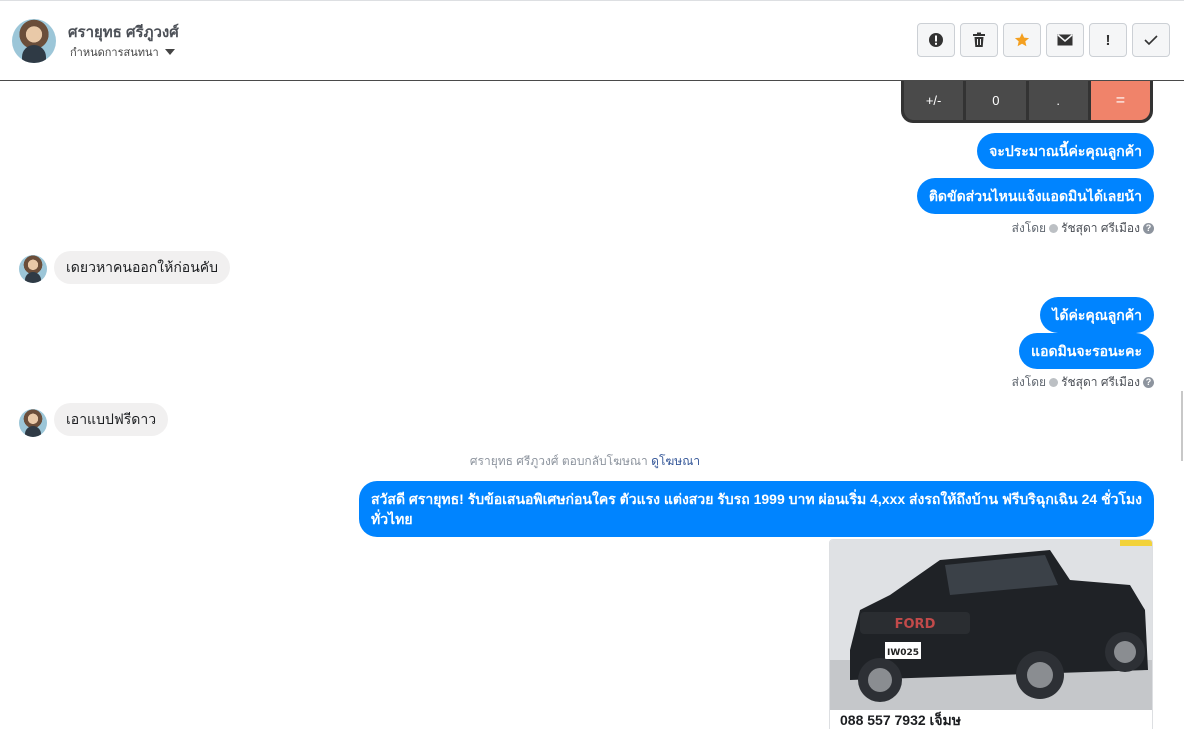  Describe the element at coordinates (1120, 100) in the screenshot. I see `calc-key-equals: =` at that location.